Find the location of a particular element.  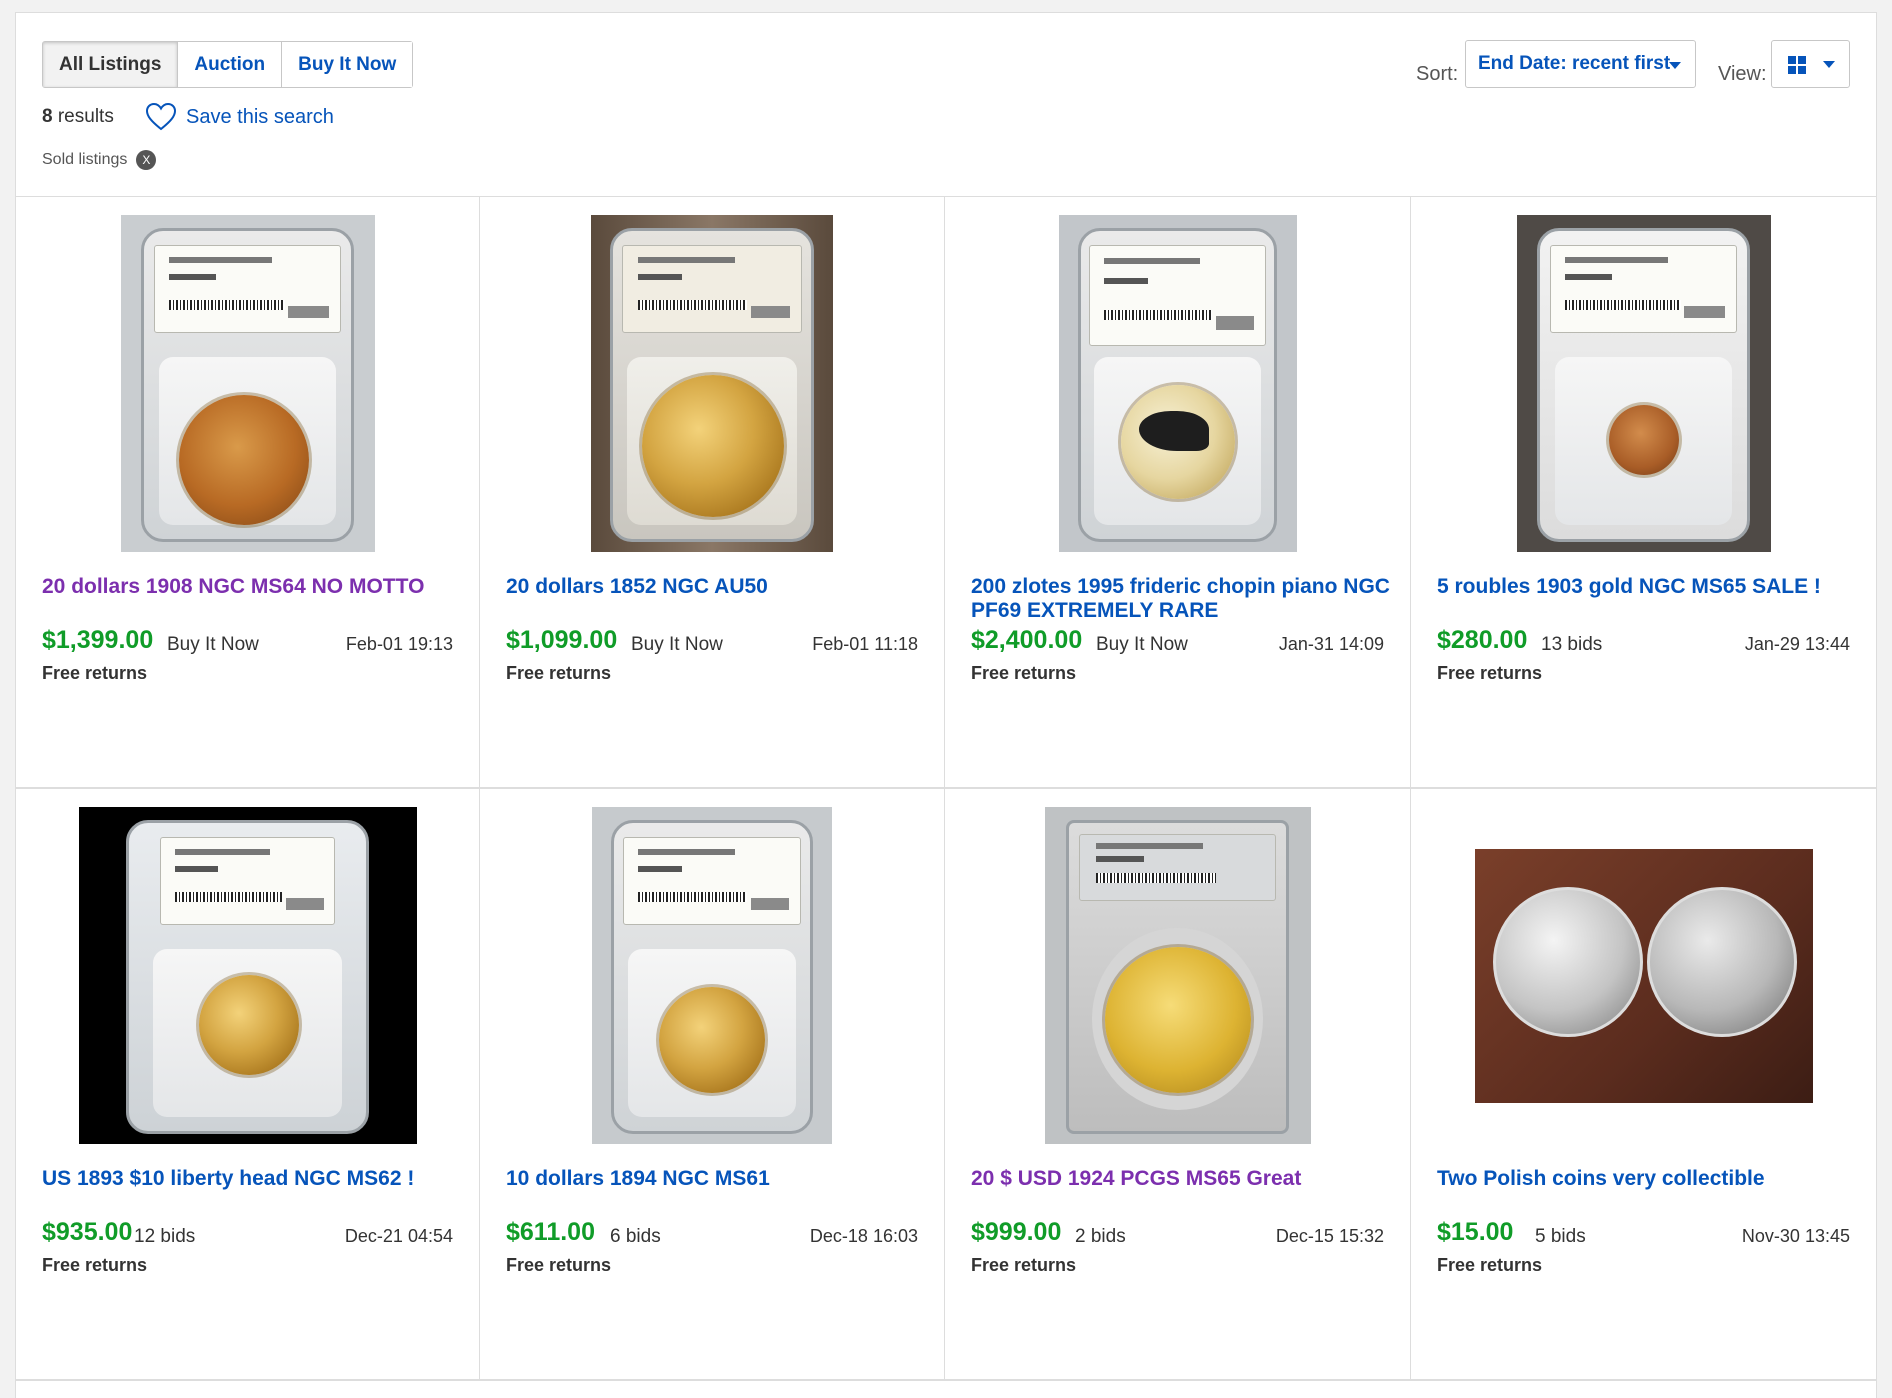

tab-auction: Auction is located at coordinates (229, 64).